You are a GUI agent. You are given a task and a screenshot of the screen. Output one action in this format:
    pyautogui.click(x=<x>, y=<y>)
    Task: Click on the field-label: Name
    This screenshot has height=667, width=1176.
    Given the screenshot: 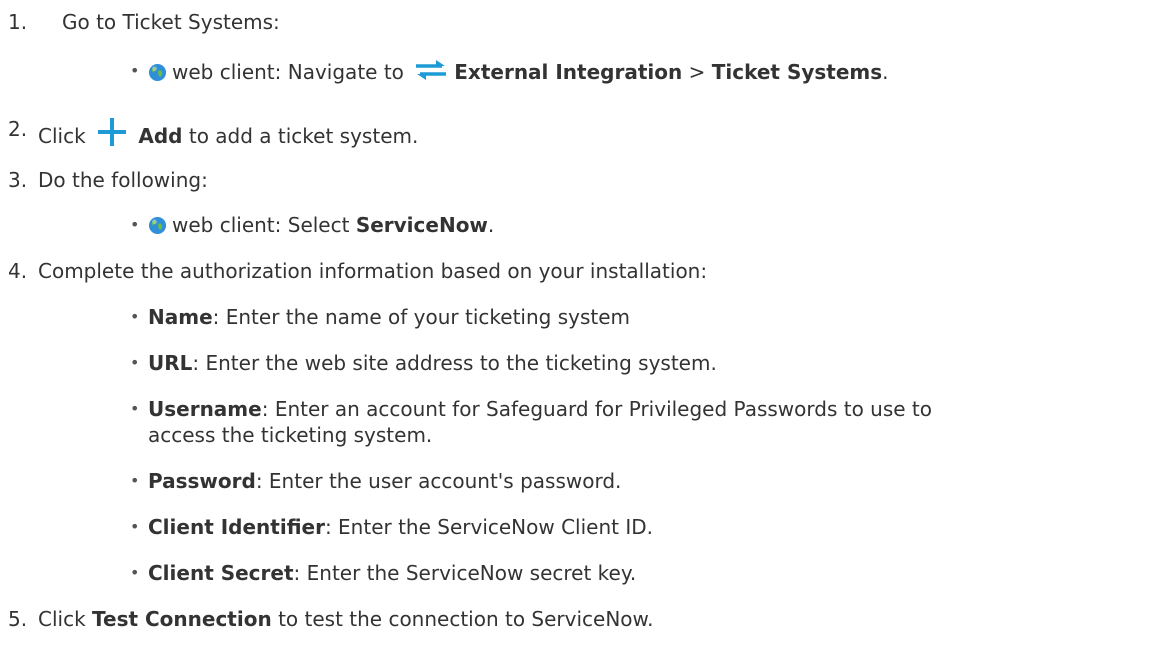 What is the action you would take?
    pyautogui.click(x=180, y=317)
    